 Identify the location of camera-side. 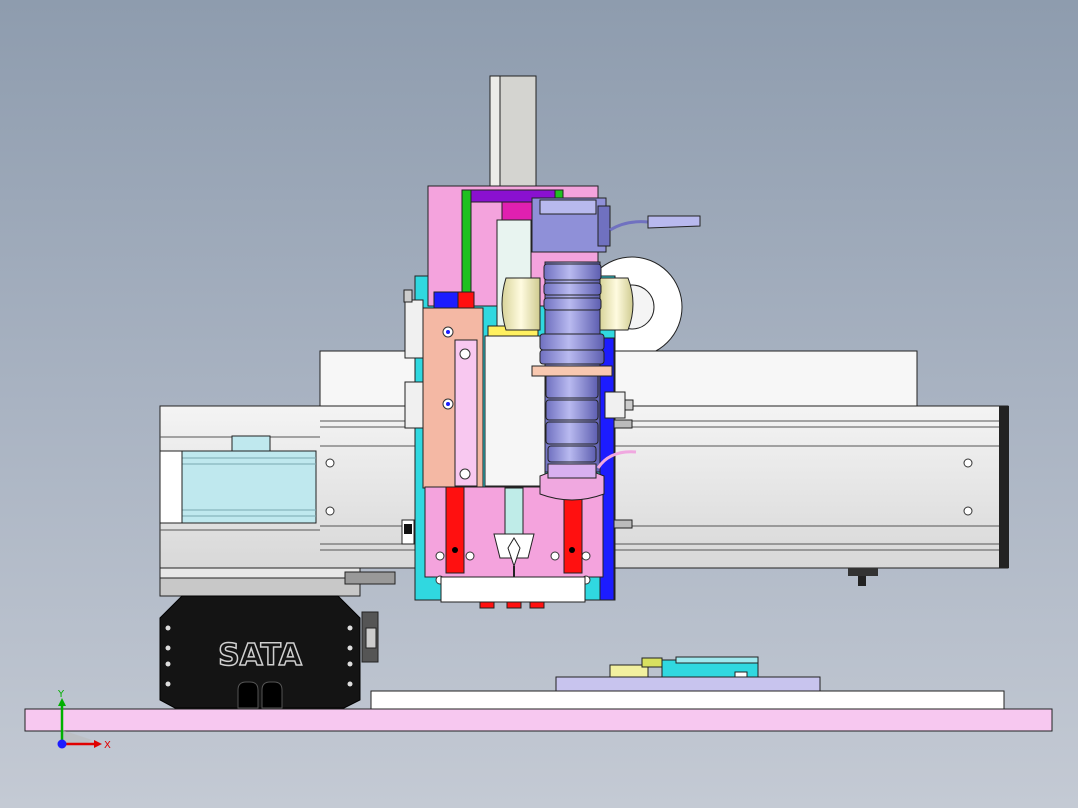
(604, 226).